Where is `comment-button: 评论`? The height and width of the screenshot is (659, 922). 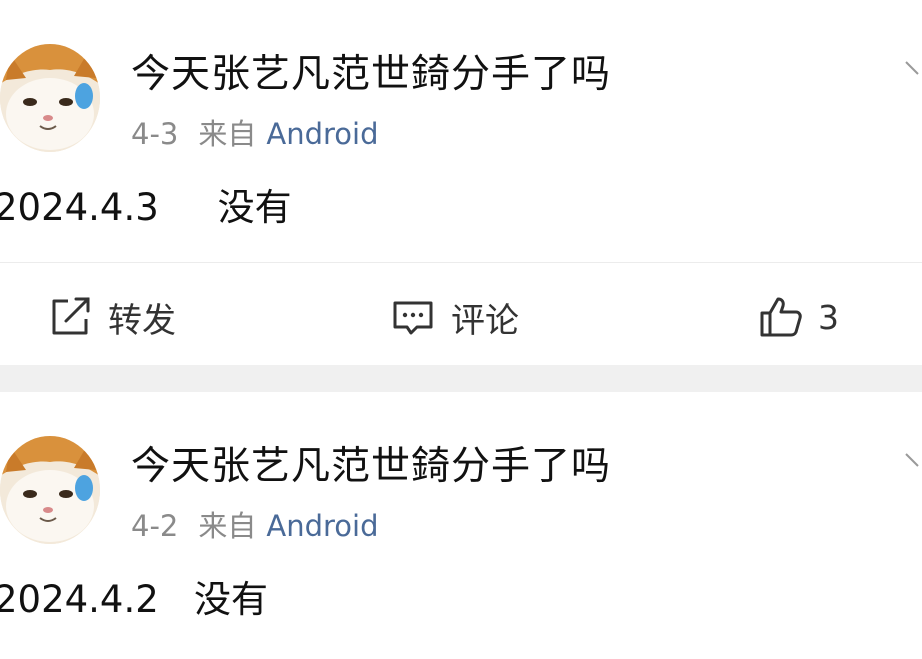
comment-button: 评论 is located at coordinates (455, 317).